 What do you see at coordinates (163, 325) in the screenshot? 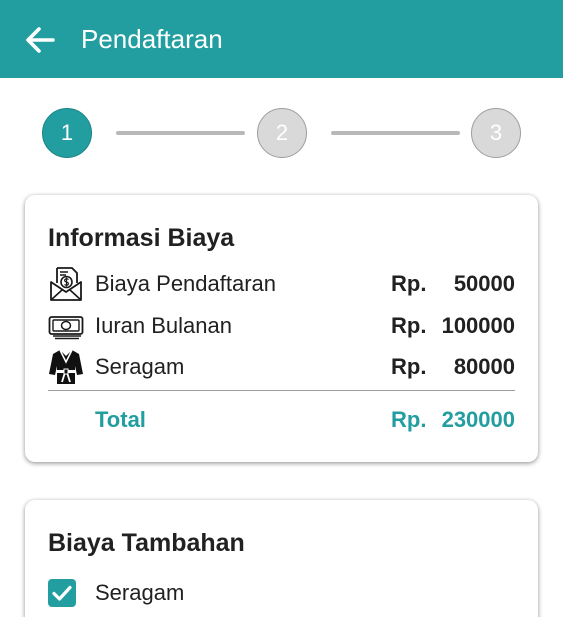
I see `fee-label: Iuran Bulanan` at bounding box center [163, 325].